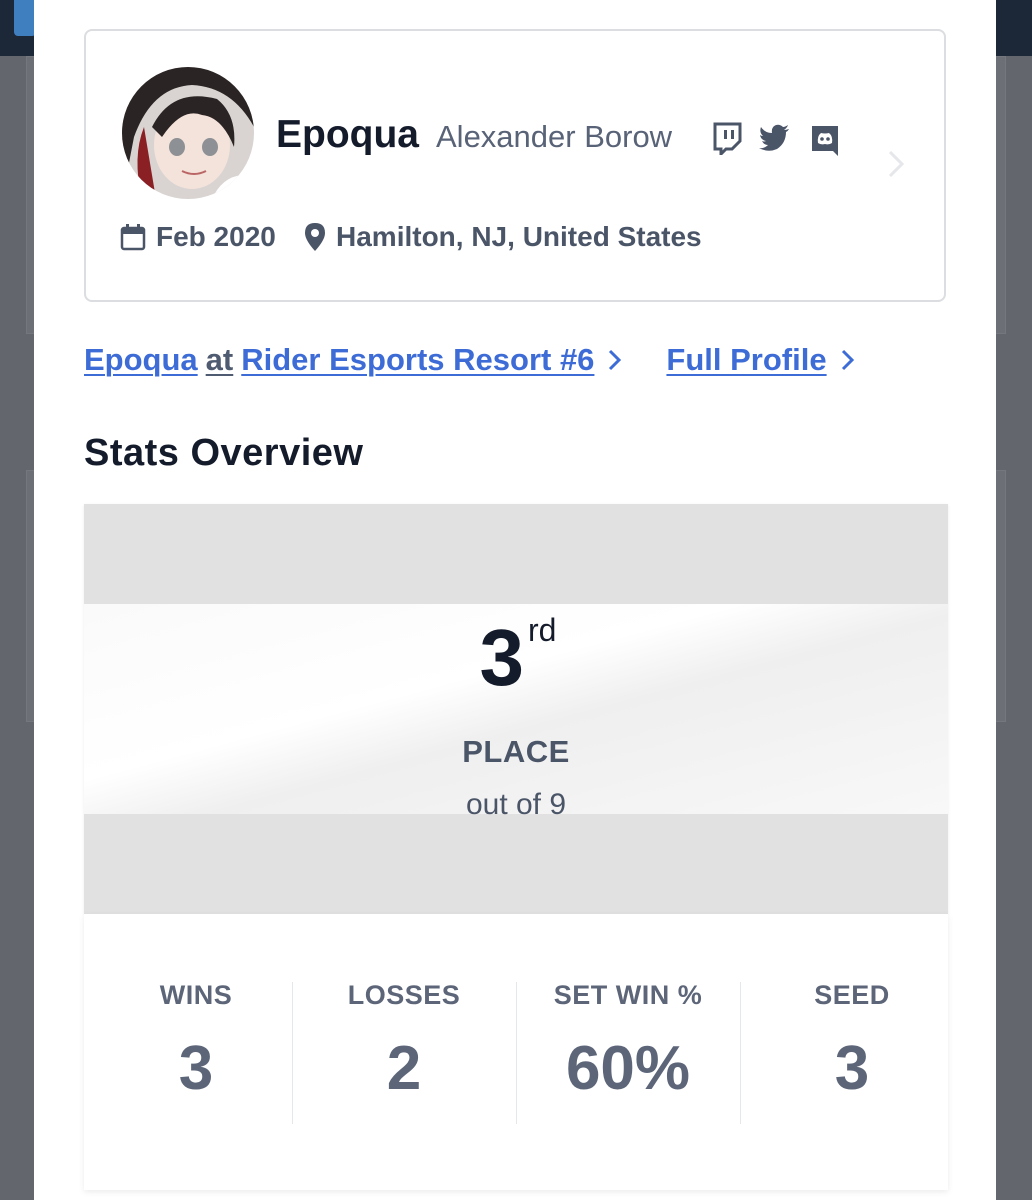  What do you see at coordinates (519, 236) in the screenshot?
I see `location-text: Hamilton, NJ, United States` at bounding box center [519, 236].